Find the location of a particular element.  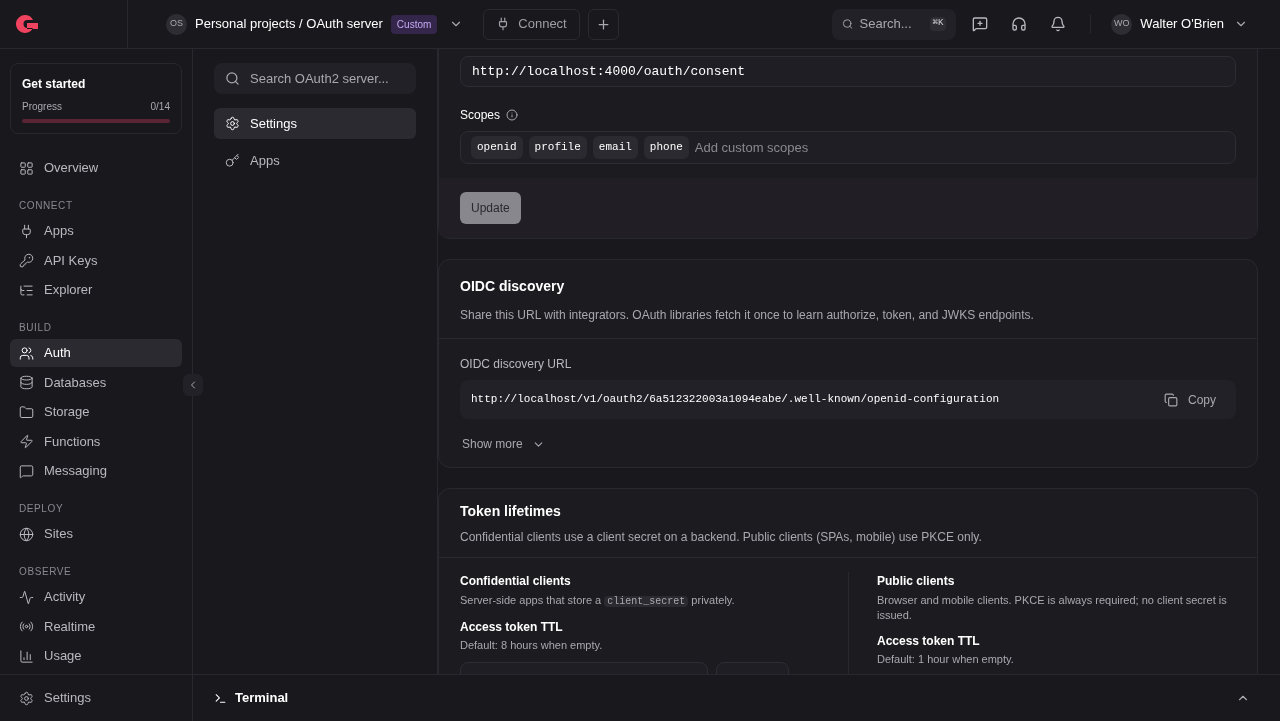

sidebar-item: API Keys is located at coordinates (96, 260).